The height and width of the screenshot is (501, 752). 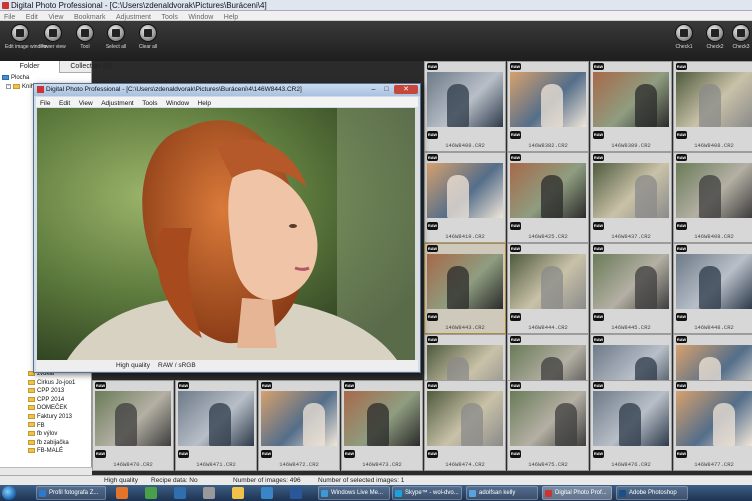 What do you see at coordinates (46, 417) in the screenshot?
I see `tree-item: Faktury 2013` at bounding box center [46, 417].